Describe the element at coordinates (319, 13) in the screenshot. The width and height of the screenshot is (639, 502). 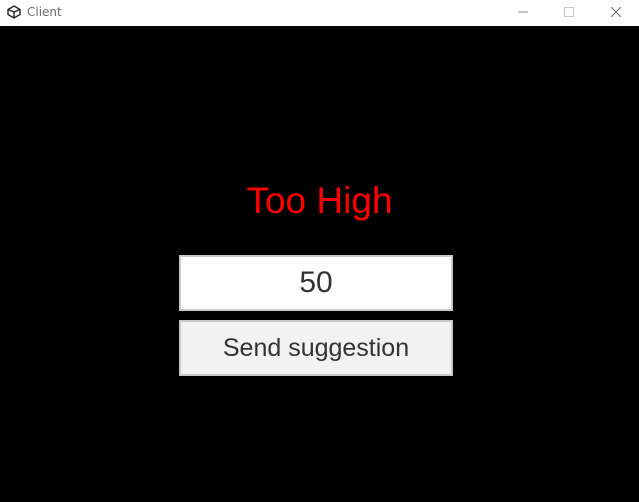
I see `title-bar: Client` at that location.